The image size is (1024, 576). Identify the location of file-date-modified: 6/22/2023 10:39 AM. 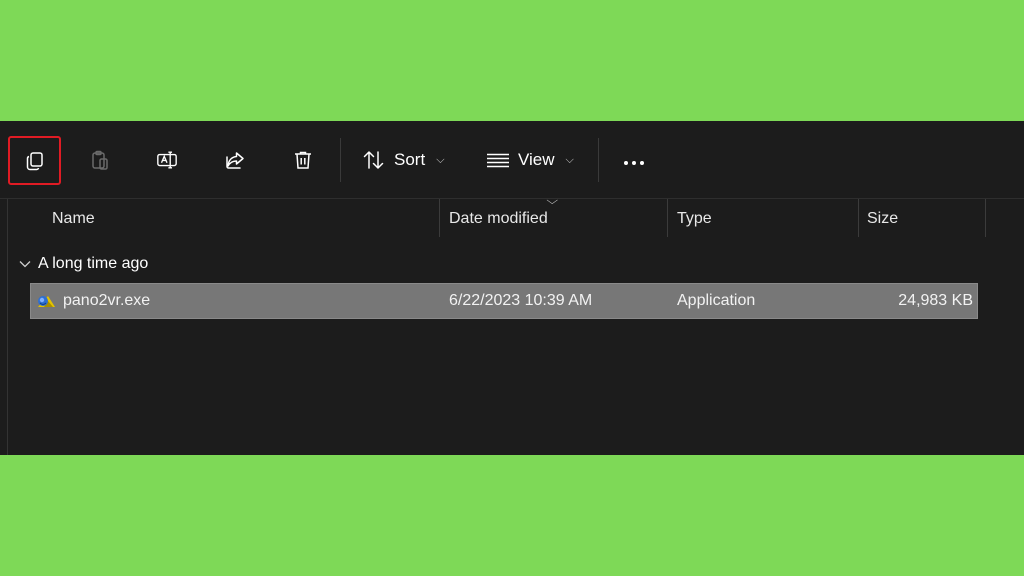
(521, 300).